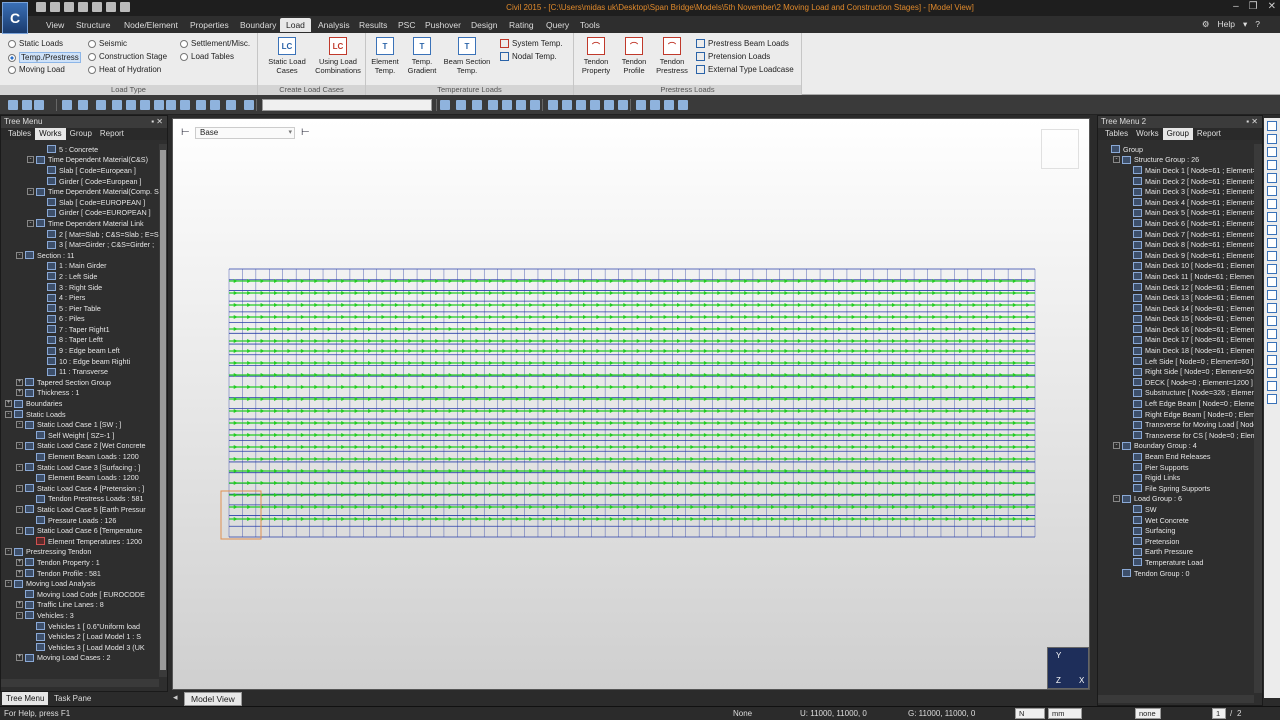  What do you see at coordinates (80, 583) in the screenshot?
I see `tree-item: - Moving Load Analysis` at bounding box center [80, 583].